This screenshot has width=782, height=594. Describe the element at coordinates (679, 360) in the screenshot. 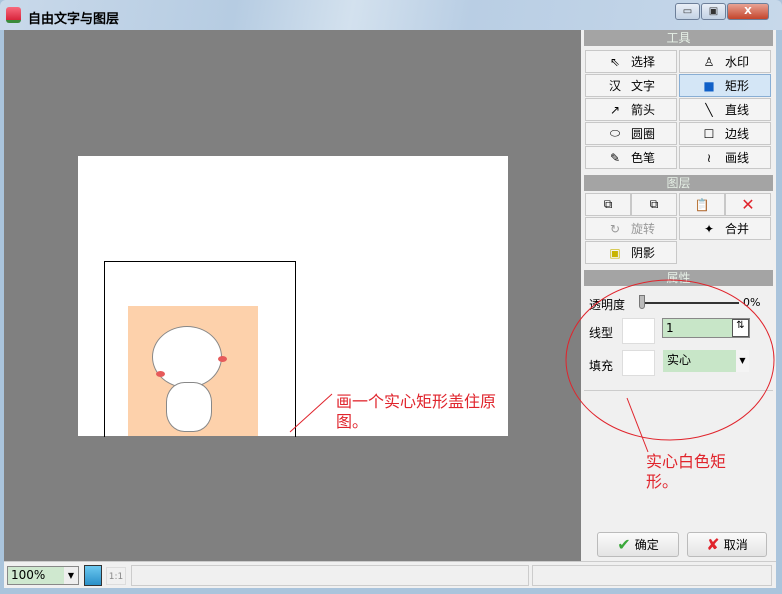

I see `fill-select-value: 实心` at that location.